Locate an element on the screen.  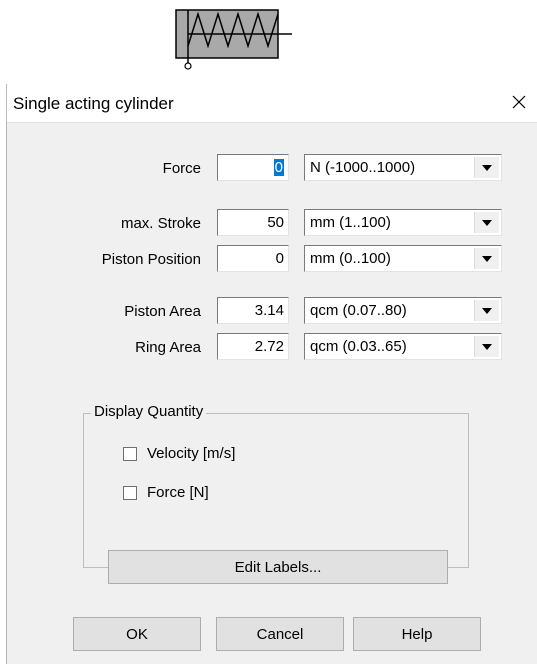
max-stroke-label: max. Stroke is located at coordinates (160, 223).